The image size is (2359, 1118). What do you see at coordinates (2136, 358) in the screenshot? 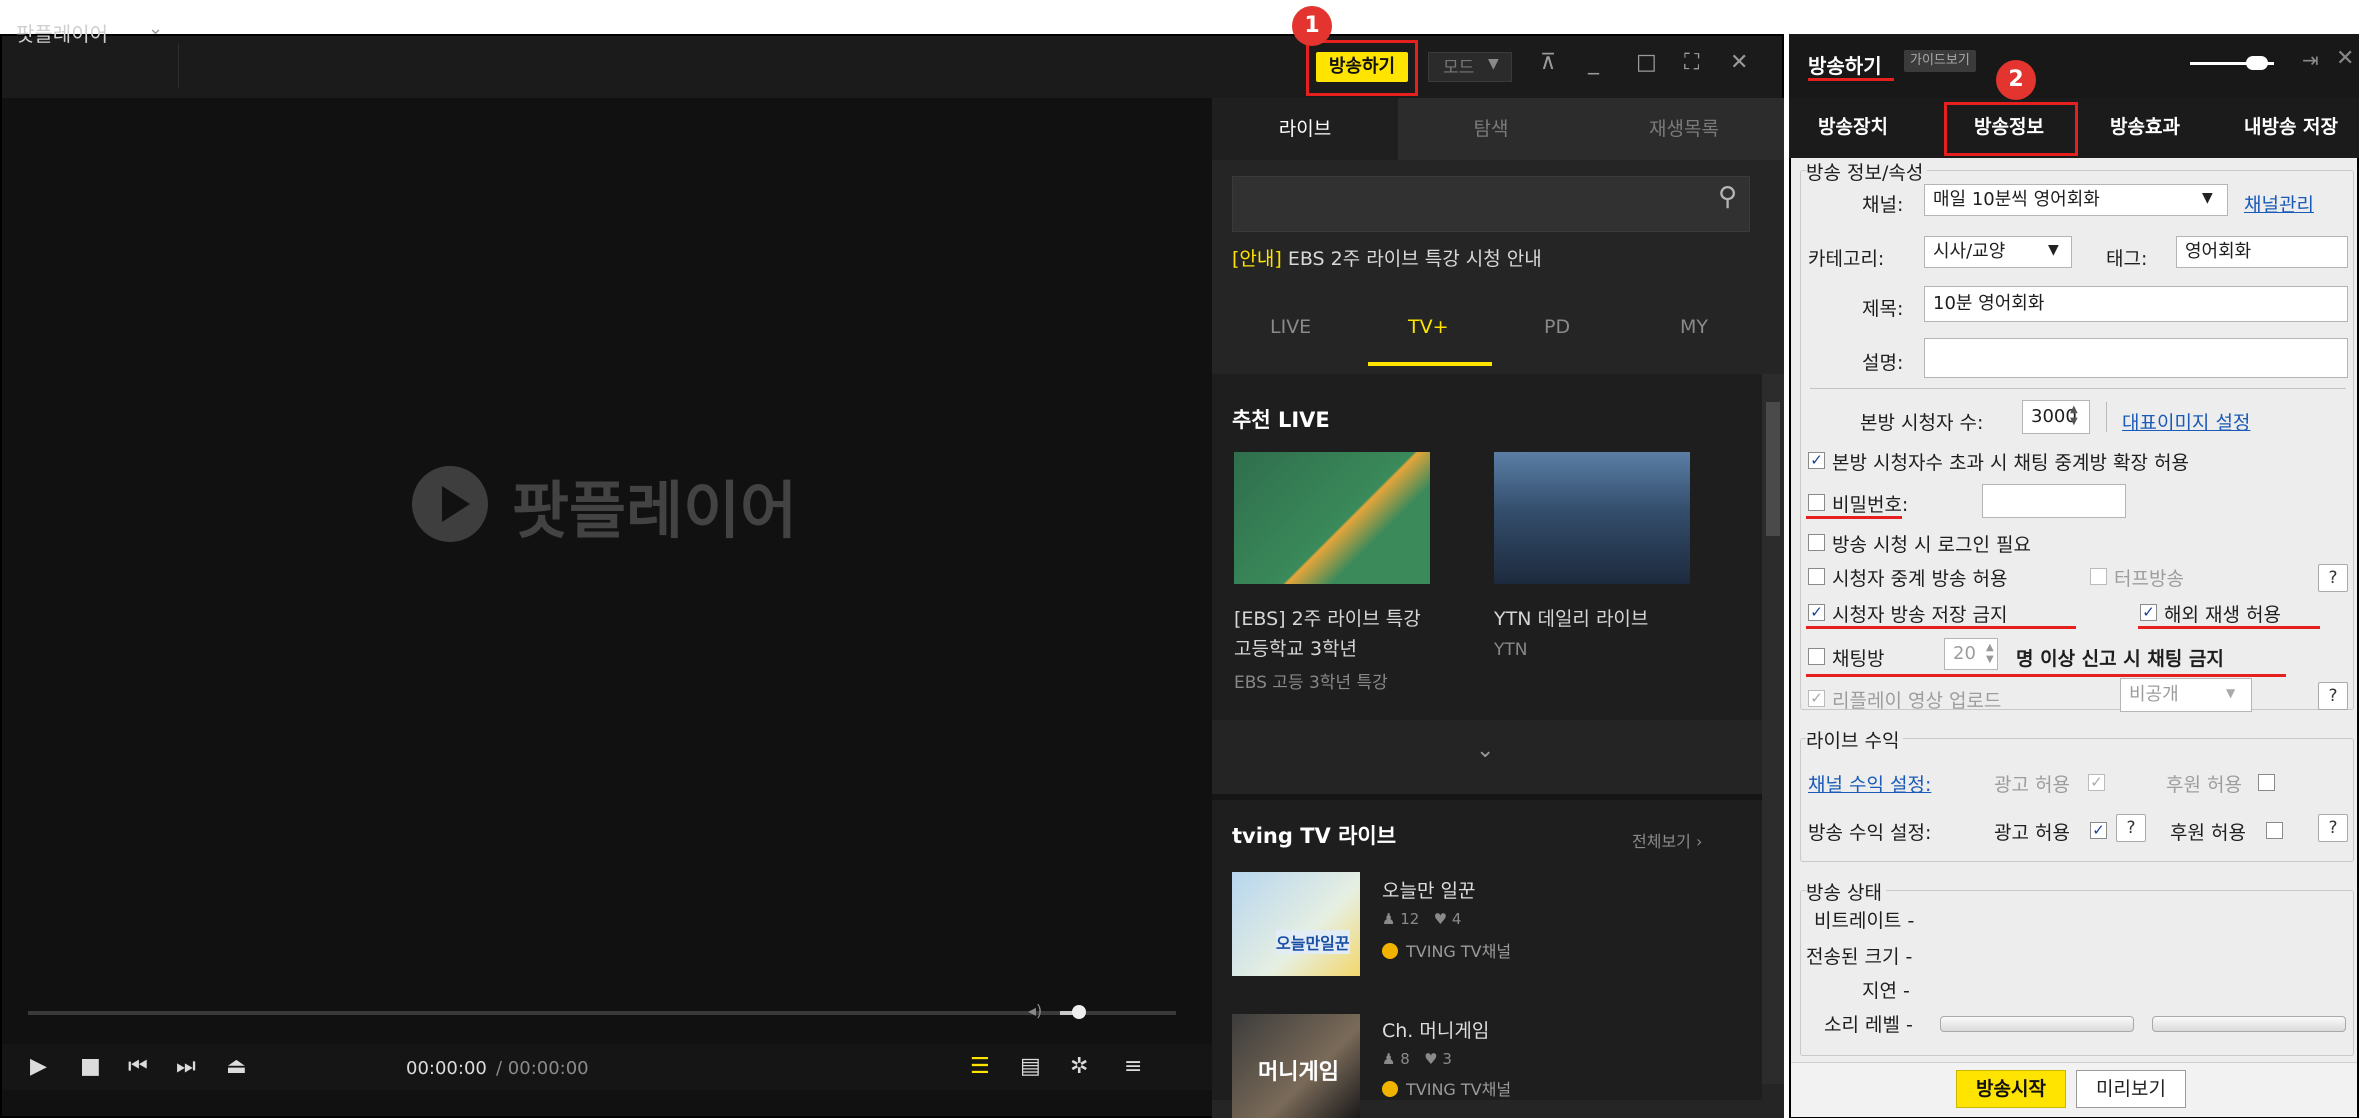
I see `description-input` at bounding box center [2136, 358].